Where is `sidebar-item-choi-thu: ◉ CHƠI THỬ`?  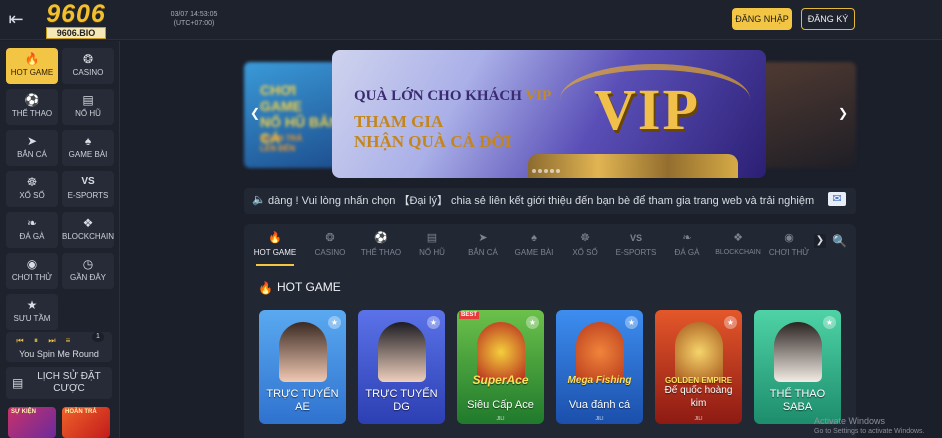 sidebar-item-choi-thu: ◉ CHƠI THỬ is located at coordinates (32, 271).